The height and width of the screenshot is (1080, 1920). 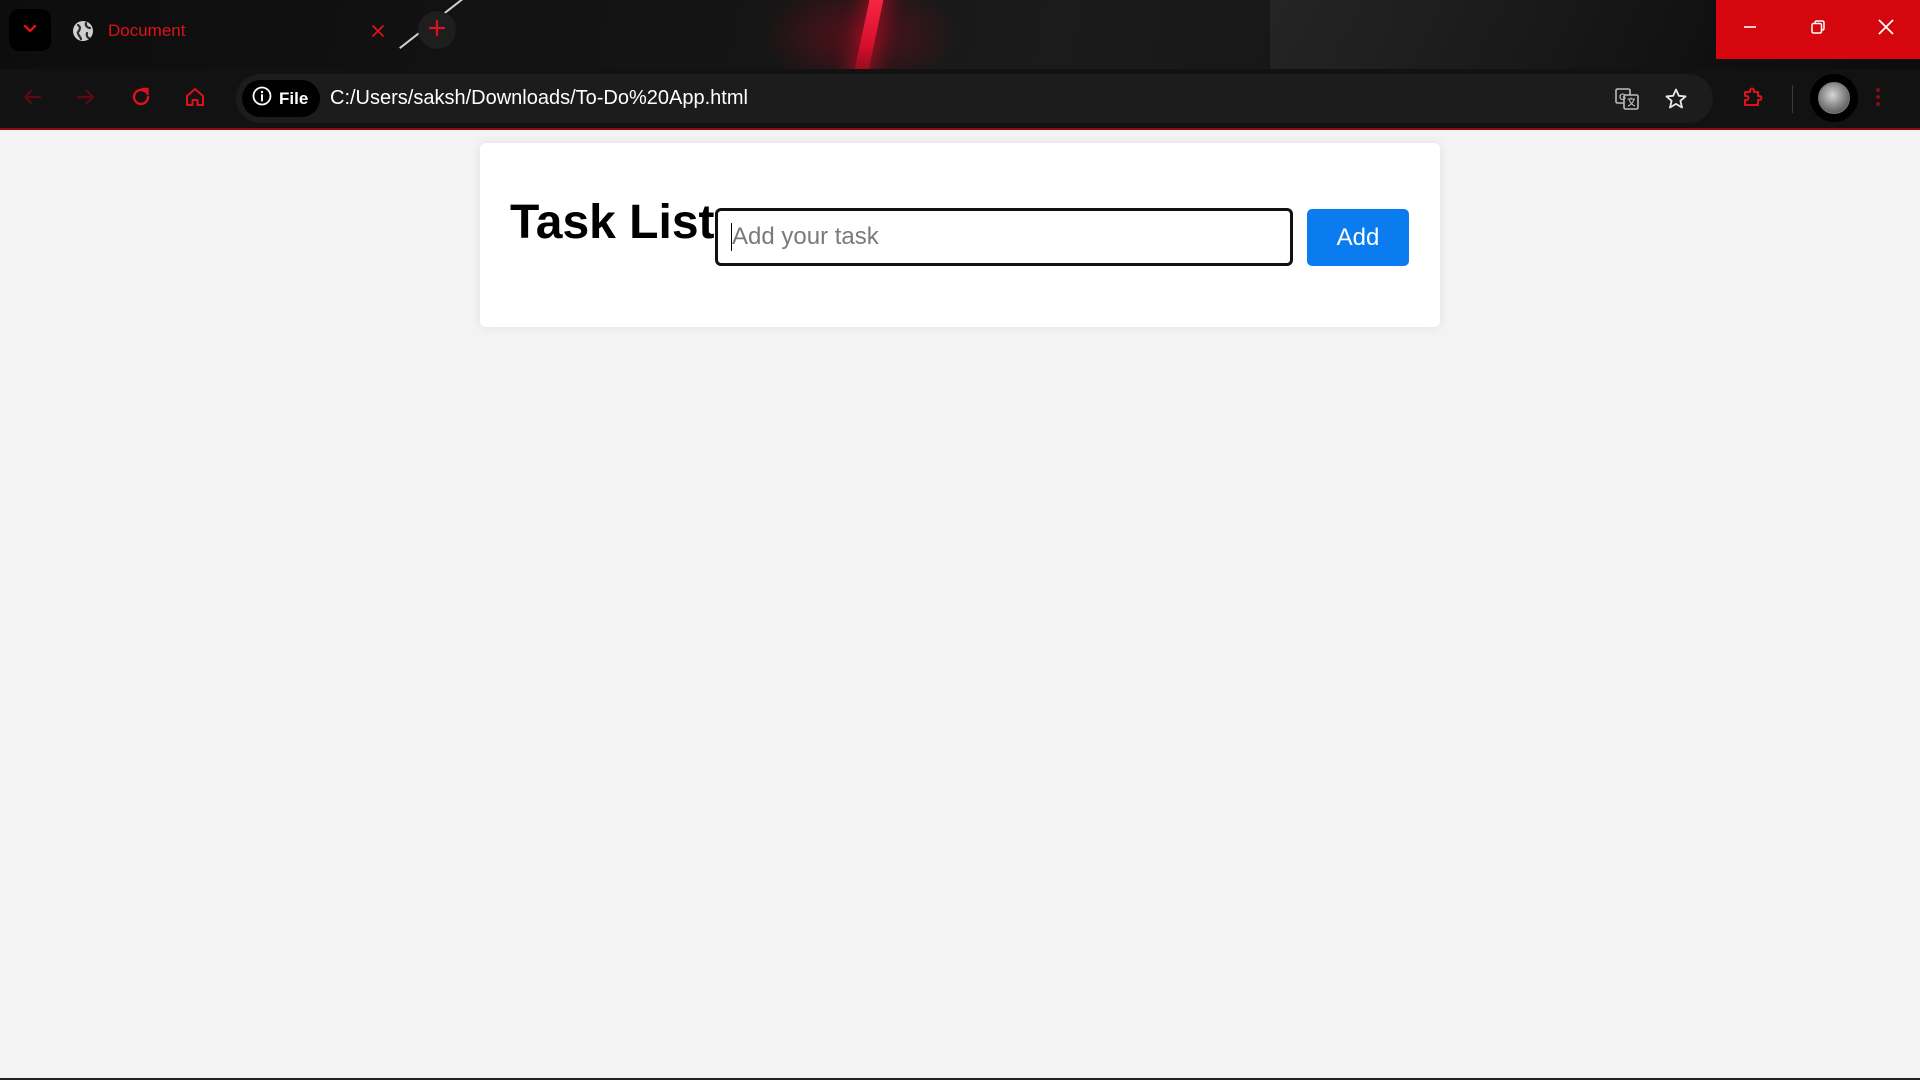 I want to click on minimize-icon, so click(x=1750, y=29).